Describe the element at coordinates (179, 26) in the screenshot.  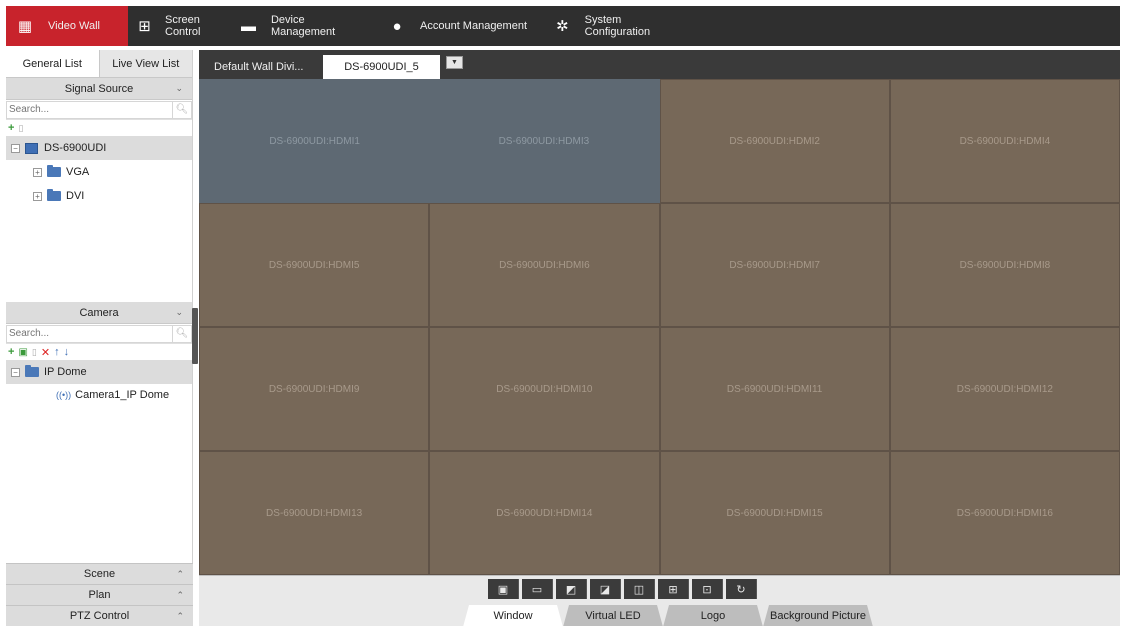
I see `nav-screen-control: ⊞ Screen Control` at that location.